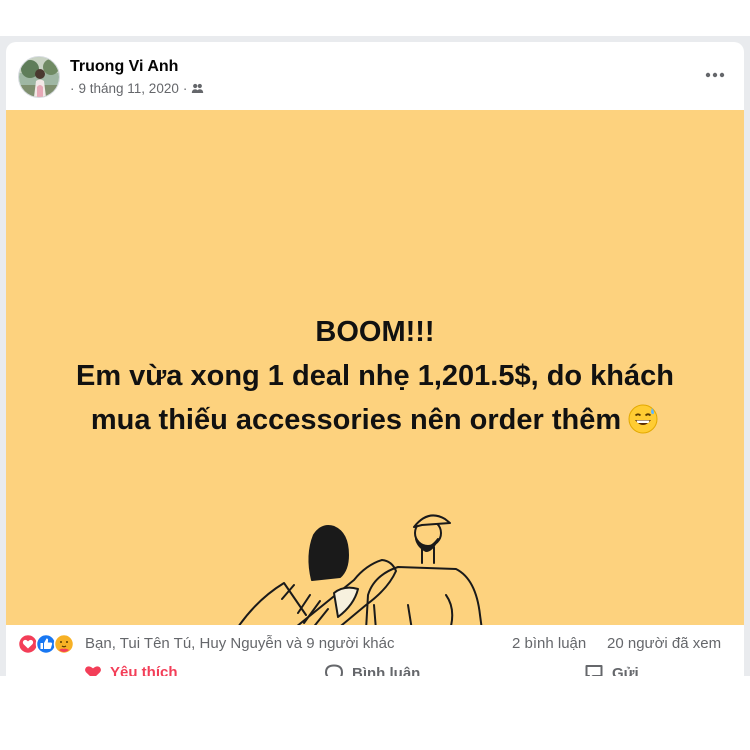  I want to click on people-illustration, so click(360, 569).